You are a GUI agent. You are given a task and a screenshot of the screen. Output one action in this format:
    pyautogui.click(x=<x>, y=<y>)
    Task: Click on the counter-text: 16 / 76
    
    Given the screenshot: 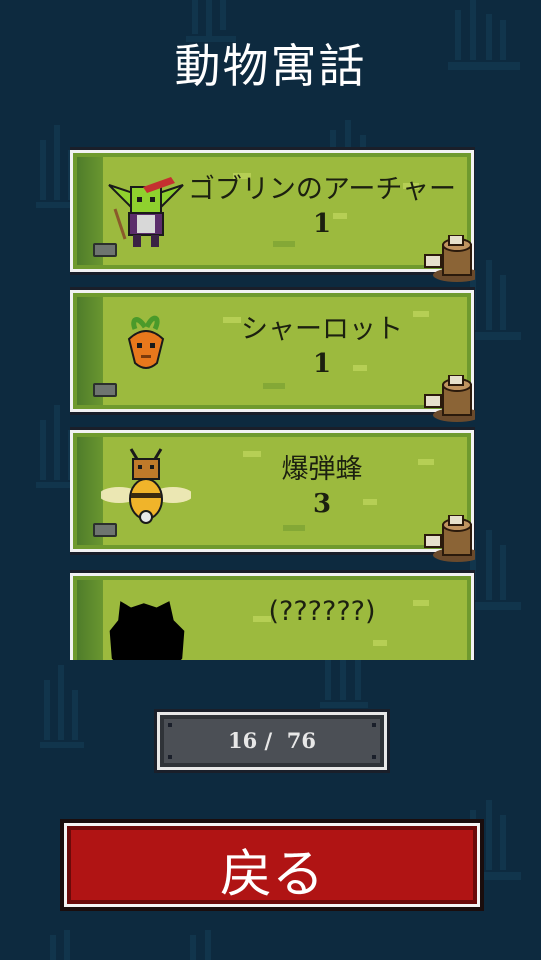 What is the action you would take?
    pyautogui.click(x=272, y=740)
    